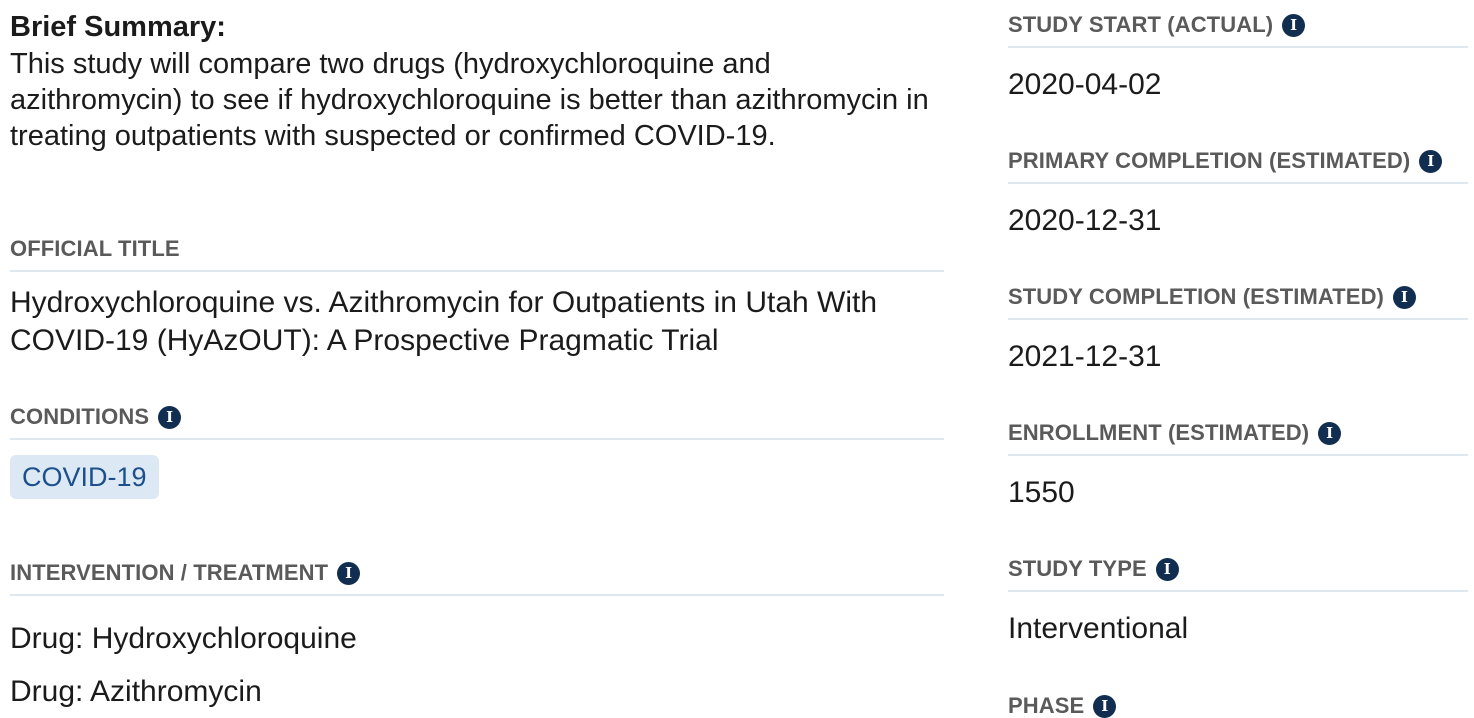 Image resolution: width=1474 pixels, height=718 pixels. I want to click on phase-label-text: PHASE, so click(1046, 705).